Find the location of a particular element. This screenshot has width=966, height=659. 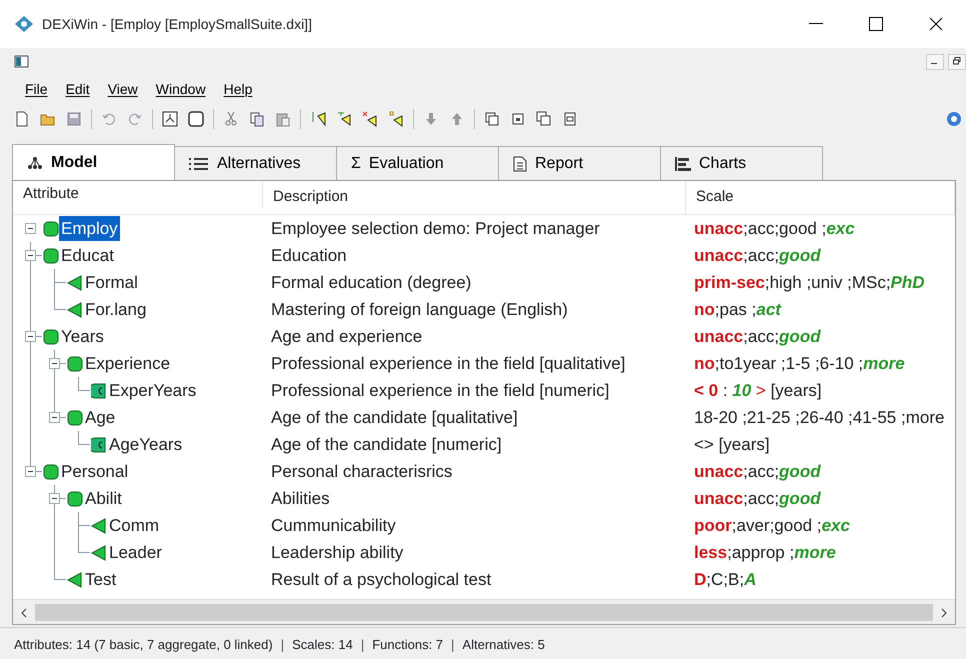

status-text: Scales: 14 is located at coordinates (322, 645).